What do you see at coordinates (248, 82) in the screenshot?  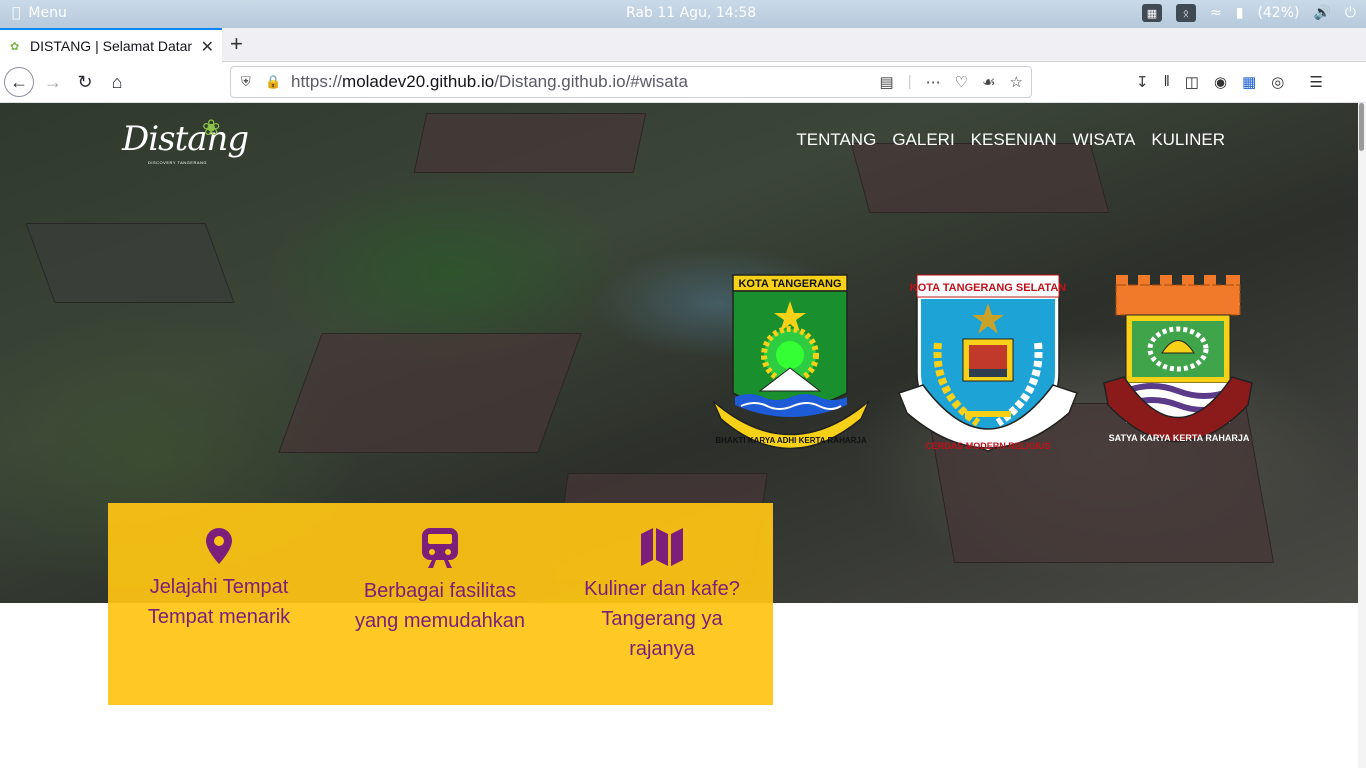 I see `shield-icon: ⛨` at bounding box center [248, 82].